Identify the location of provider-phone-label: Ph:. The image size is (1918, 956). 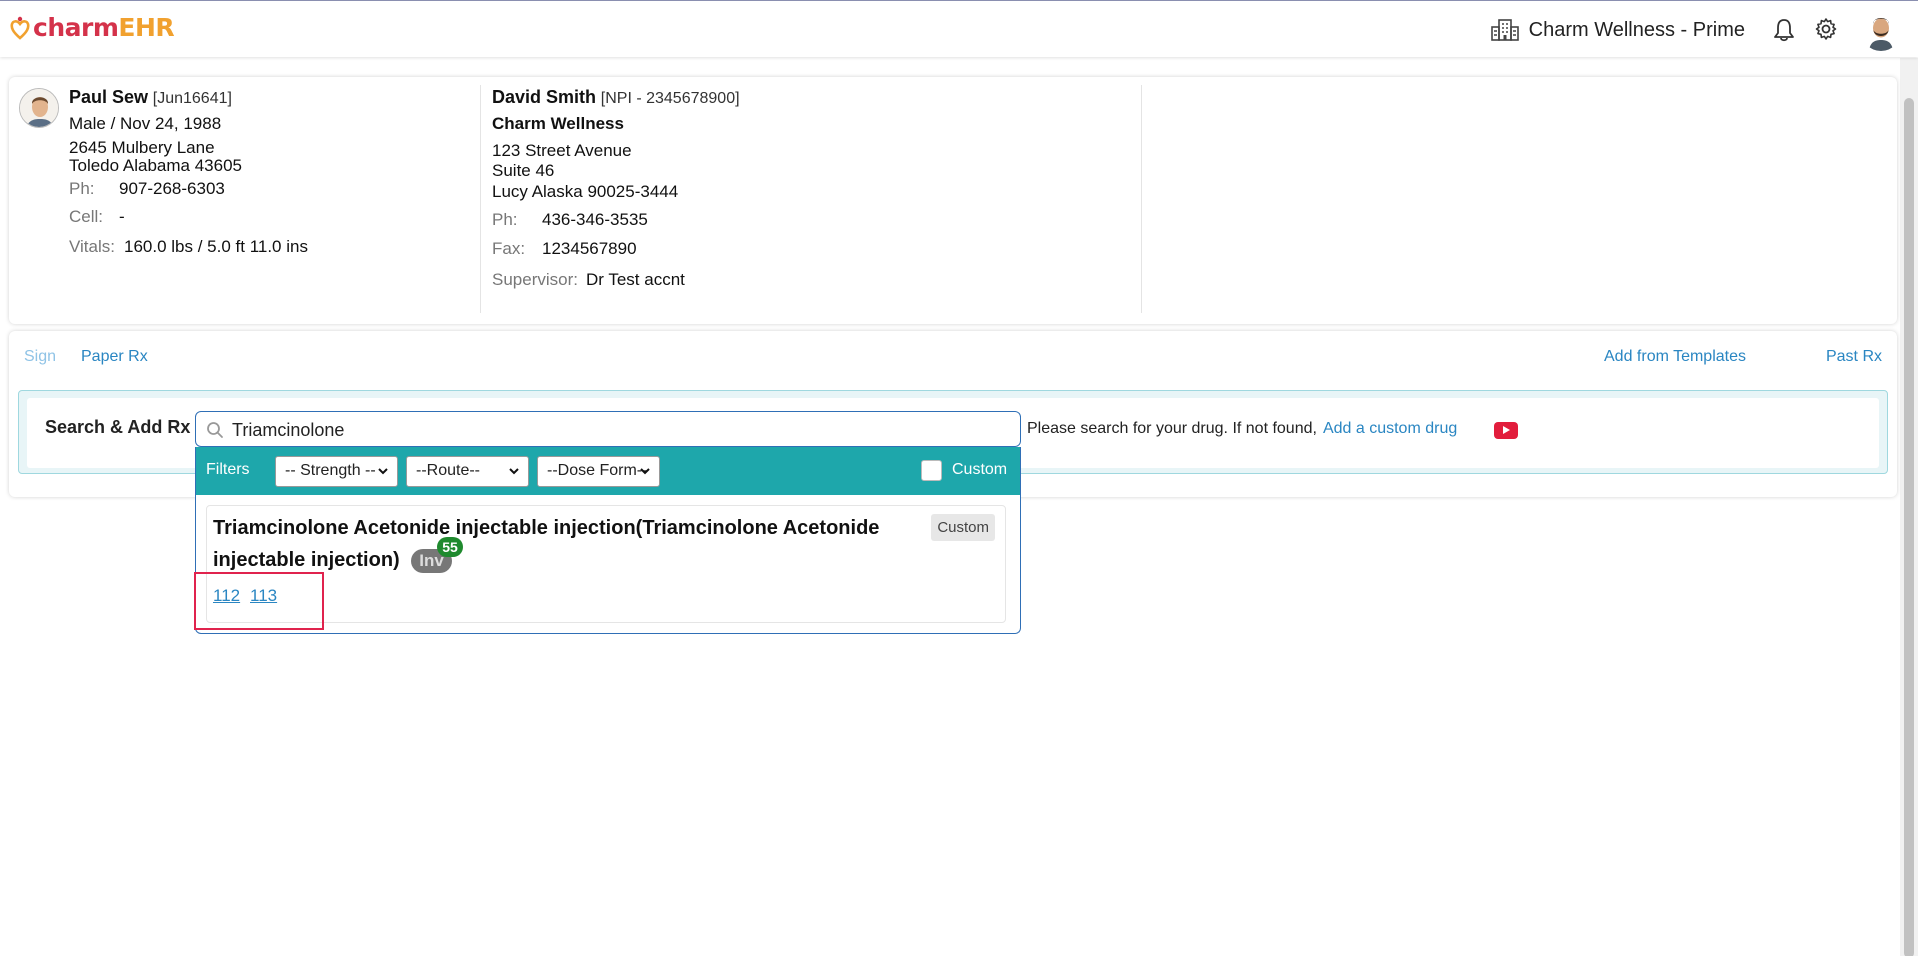
(505, 219).